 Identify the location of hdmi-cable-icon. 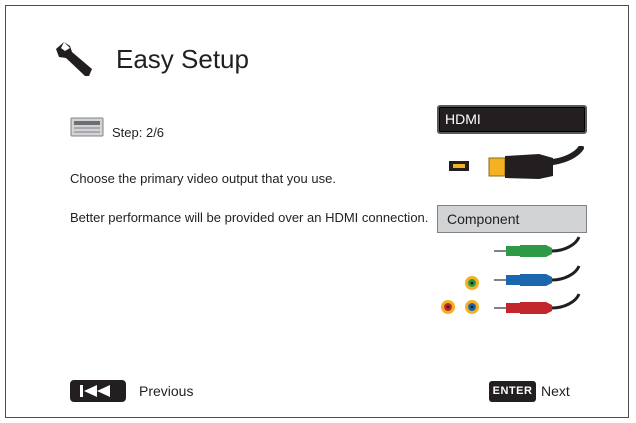
(516, 162).